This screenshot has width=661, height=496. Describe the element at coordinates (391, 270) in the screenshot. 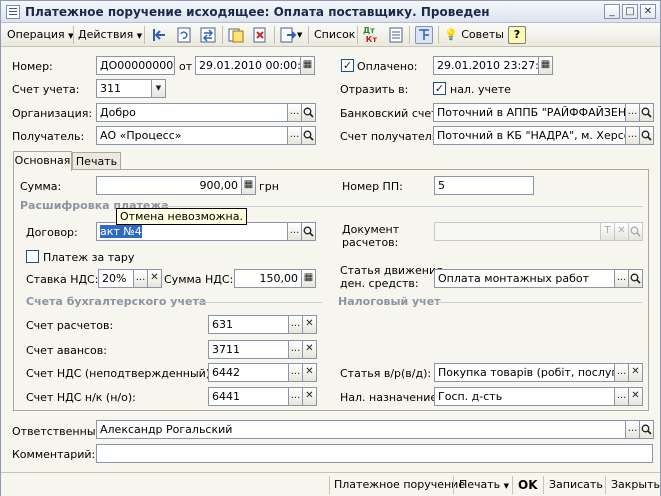

I see `cashflow-label-1: Статья движения` at that location.